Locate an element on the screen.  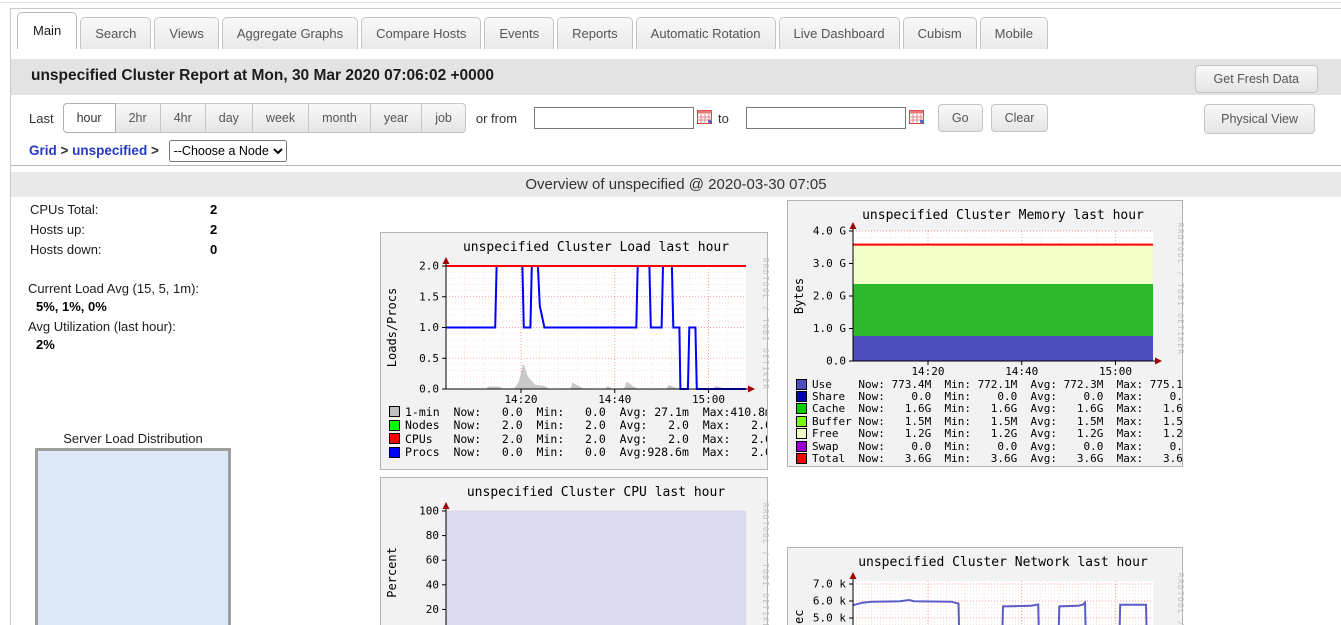
tab-automatic-rotation: Automatic Rotation is located at coordinates (705, 33).